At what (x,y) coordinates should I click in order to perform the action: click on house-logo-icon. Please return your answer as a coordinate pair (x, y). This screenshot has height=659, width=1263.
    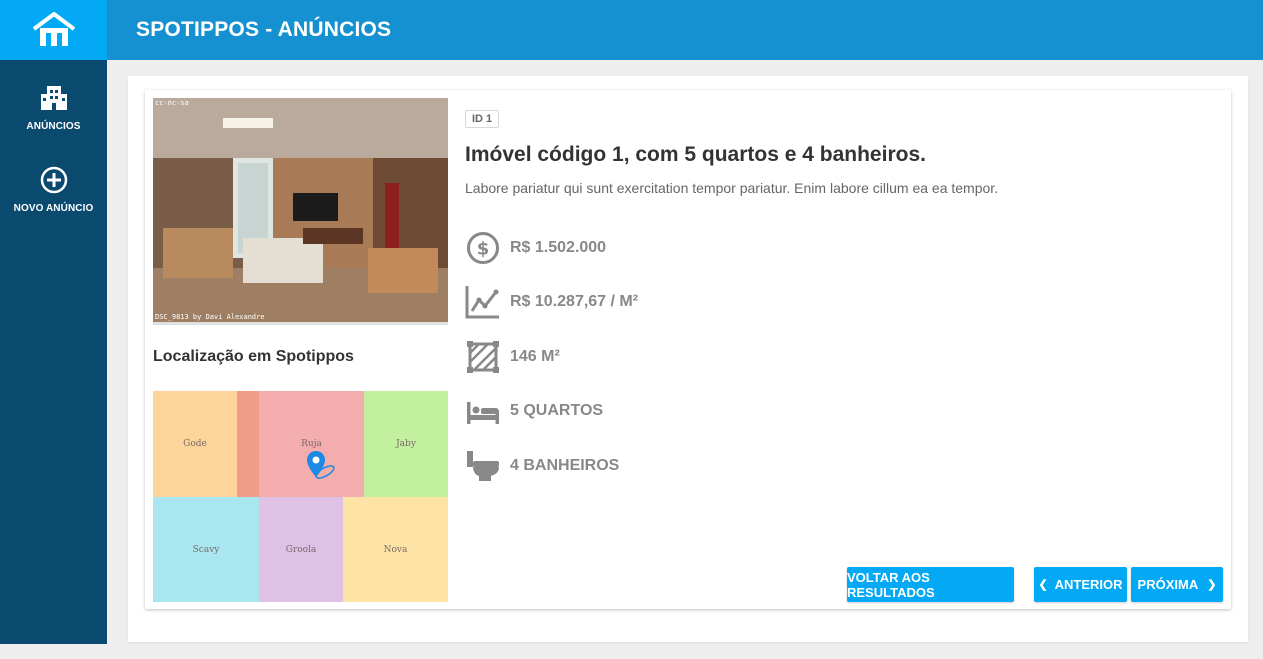
    Looking at the image, I should click on (53, 29).